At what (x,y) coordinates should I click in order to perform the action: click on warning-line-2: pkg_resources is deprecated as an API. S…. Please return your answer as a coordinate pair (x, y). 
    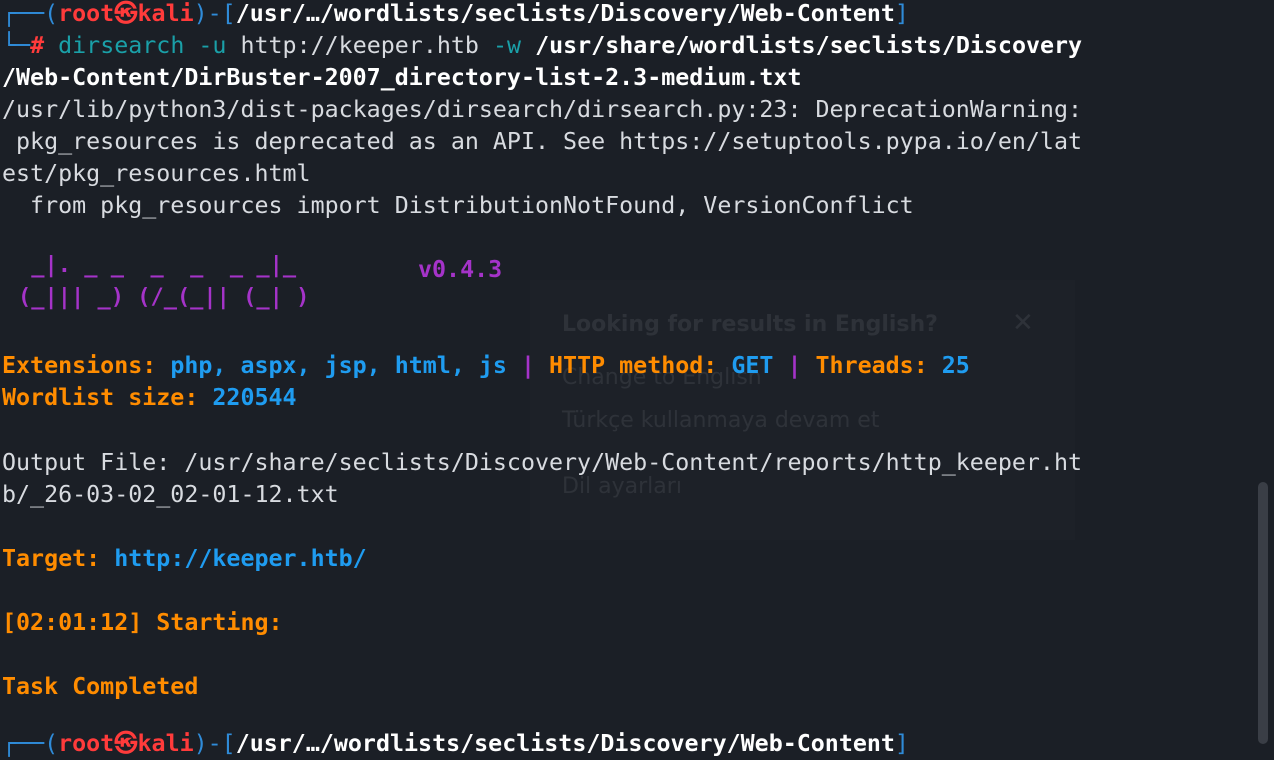
    Looking at the image, I should click on (542, 141).